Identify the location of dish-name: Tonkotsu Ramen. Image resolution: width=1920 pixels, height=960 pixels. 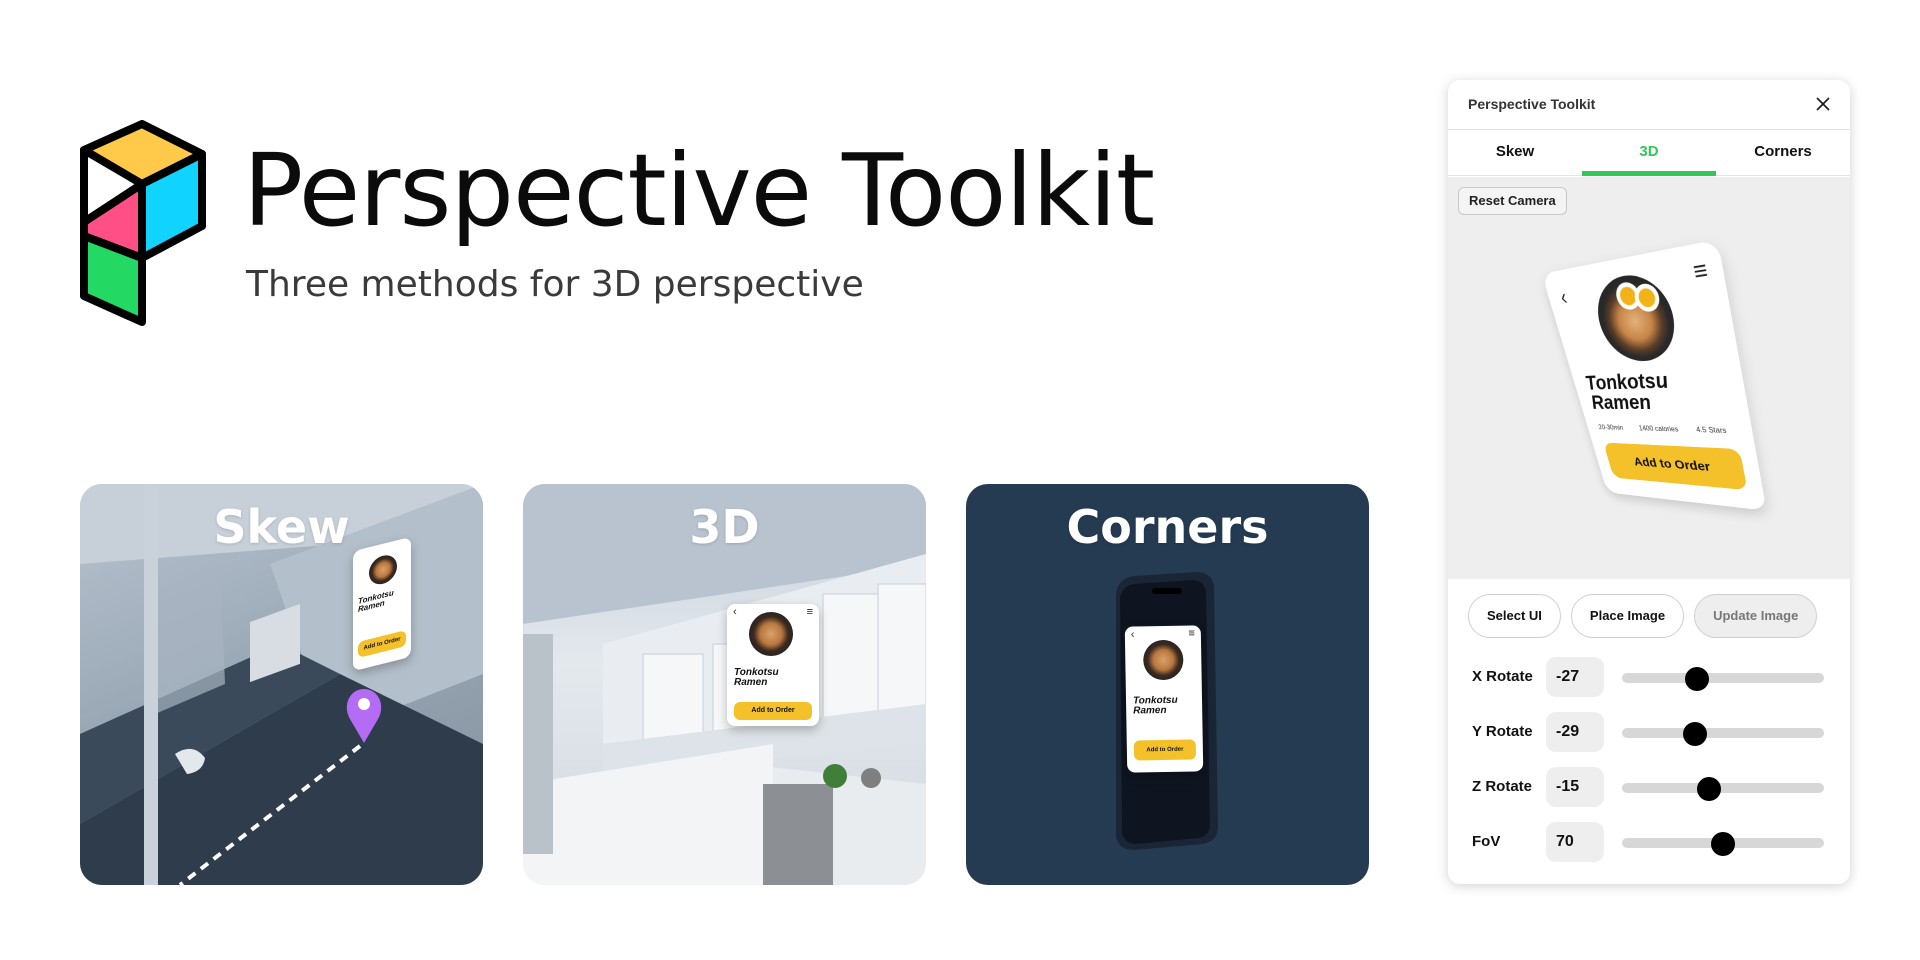
(1629, 391).